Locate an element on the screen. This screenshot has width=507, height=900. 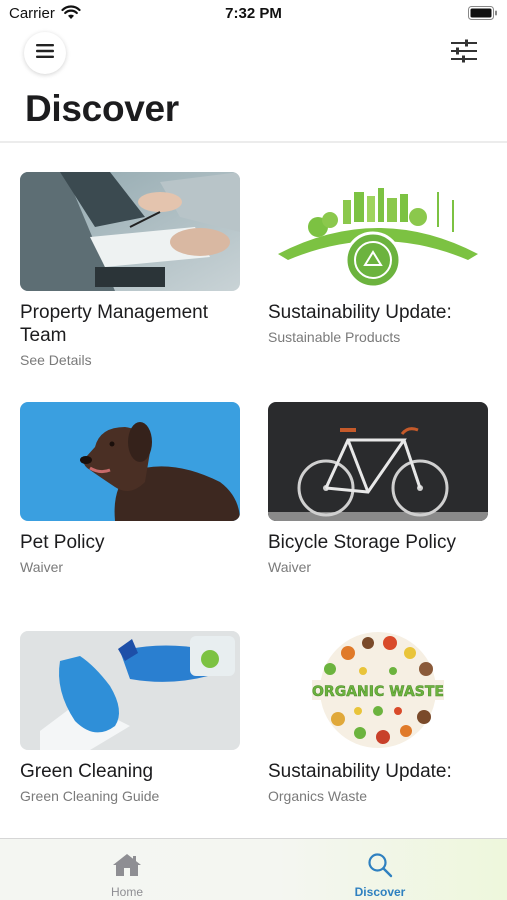
status-bar: Carrier 7:32 PM is located at coordinates (253, 15).